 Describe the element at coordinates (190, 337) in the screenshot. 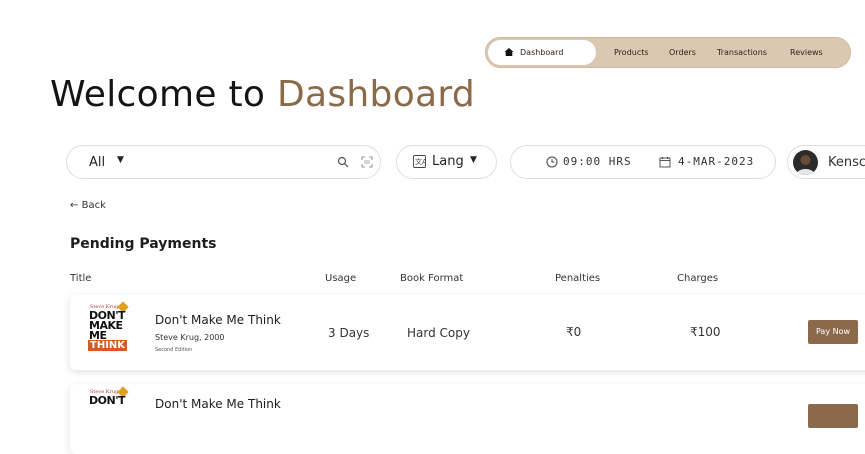

I see `book-author: Steve Krug, 2000` at that location.